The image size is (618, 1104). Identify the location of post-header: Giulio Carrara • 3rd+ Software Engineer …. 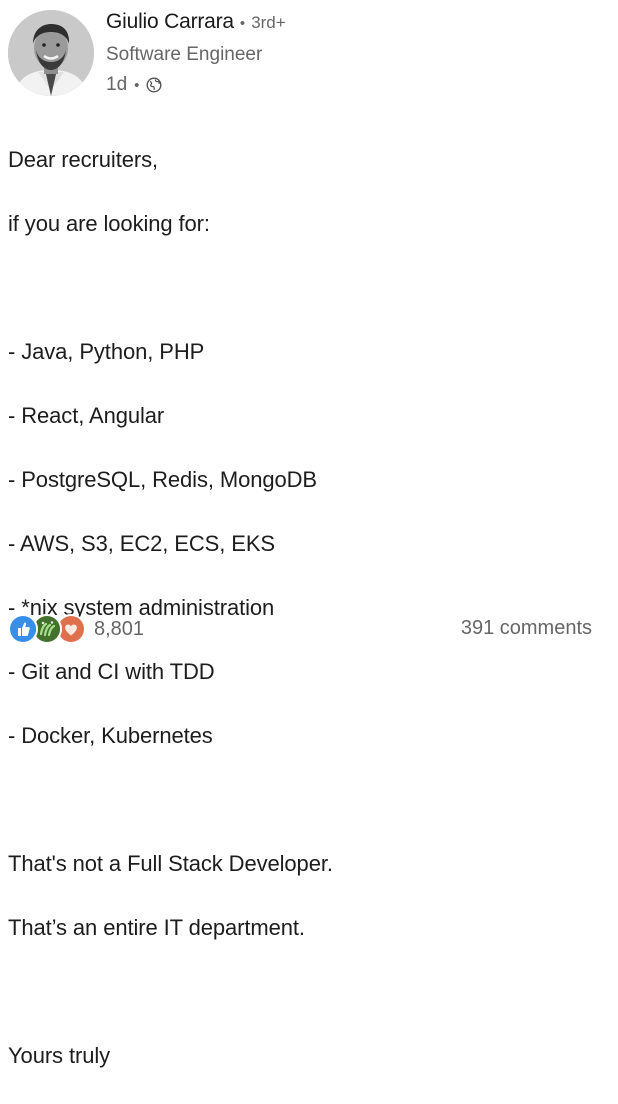
(308, 53).